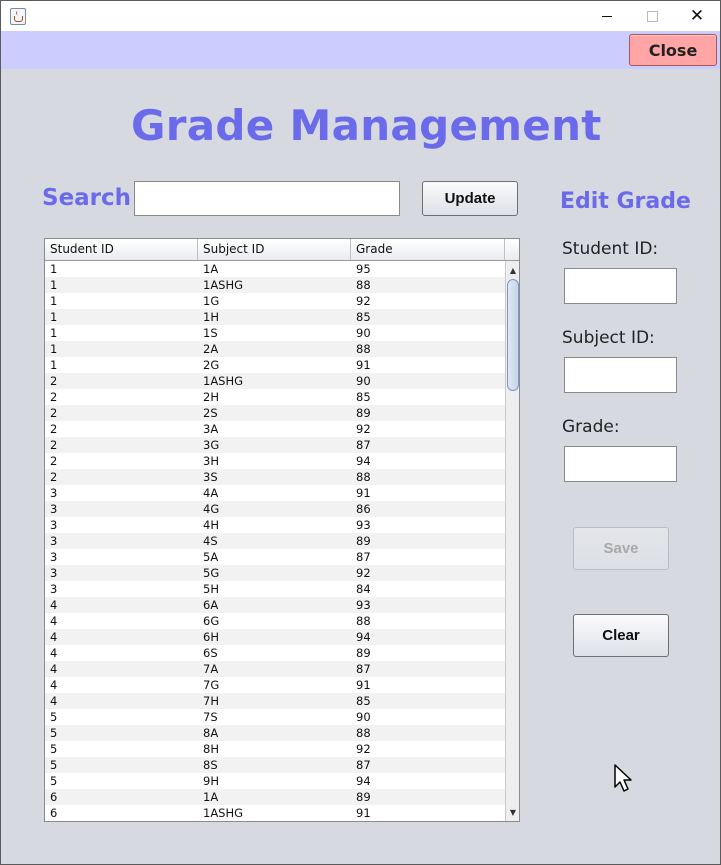 The image size is (721, 865). What do you see at coordinates (512, 812) in the screenshot?
I see `scroll-down-arrow-icon: ▼` at bounding box center [512, 812].